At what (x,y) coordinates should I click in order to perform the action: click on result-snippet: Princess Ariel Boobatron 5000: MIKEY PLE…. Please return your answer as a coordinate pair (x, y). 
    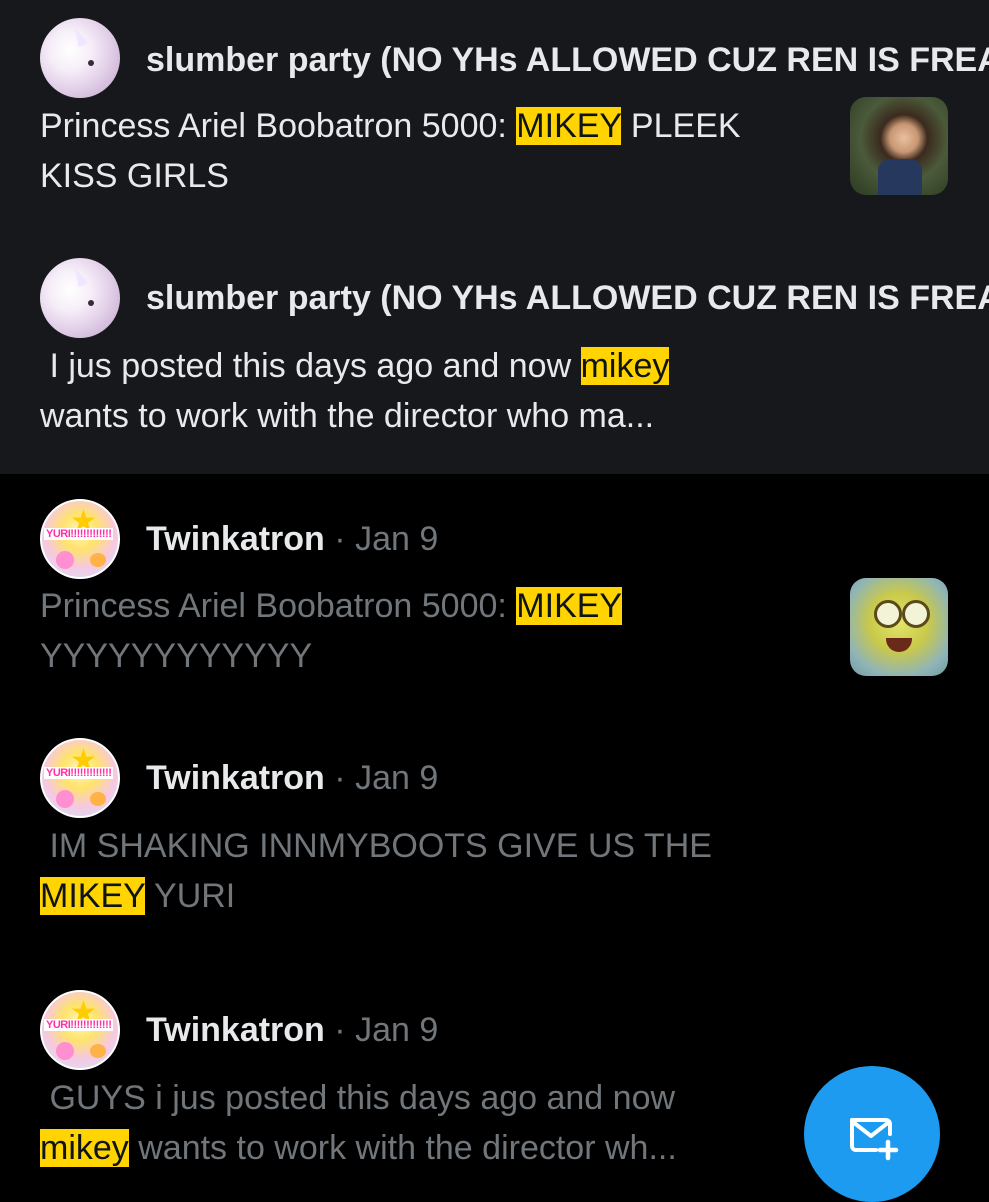
    Looking at the image, I should click on (390, 151).